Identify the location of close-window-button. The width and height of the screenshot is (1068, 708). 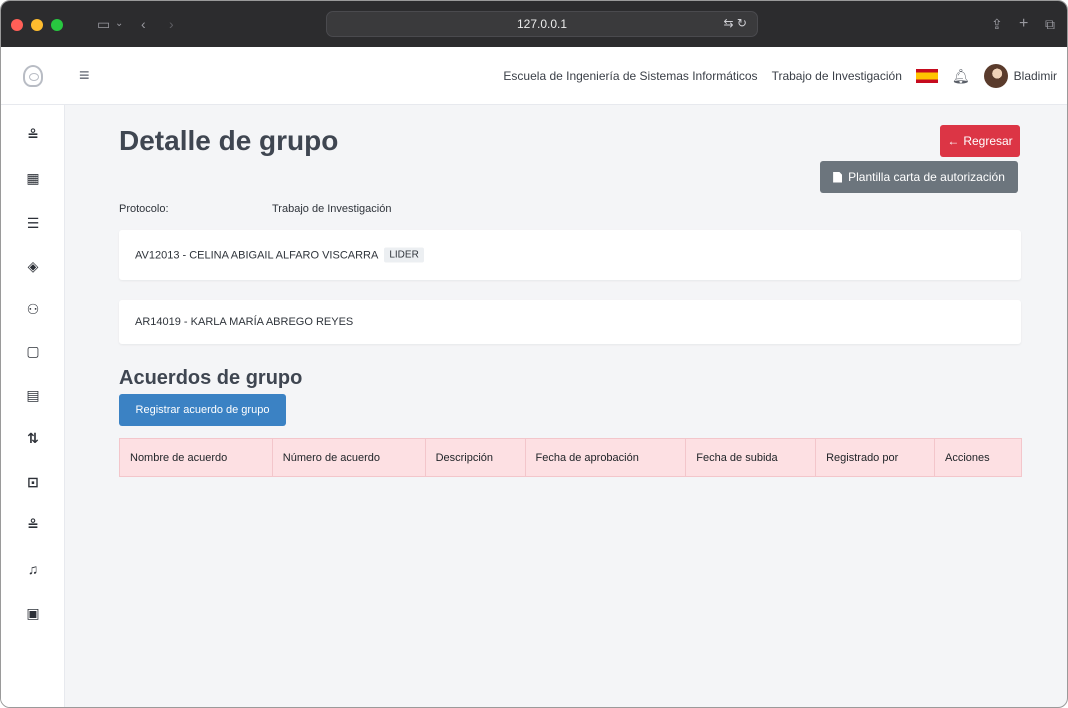
(17, 25).